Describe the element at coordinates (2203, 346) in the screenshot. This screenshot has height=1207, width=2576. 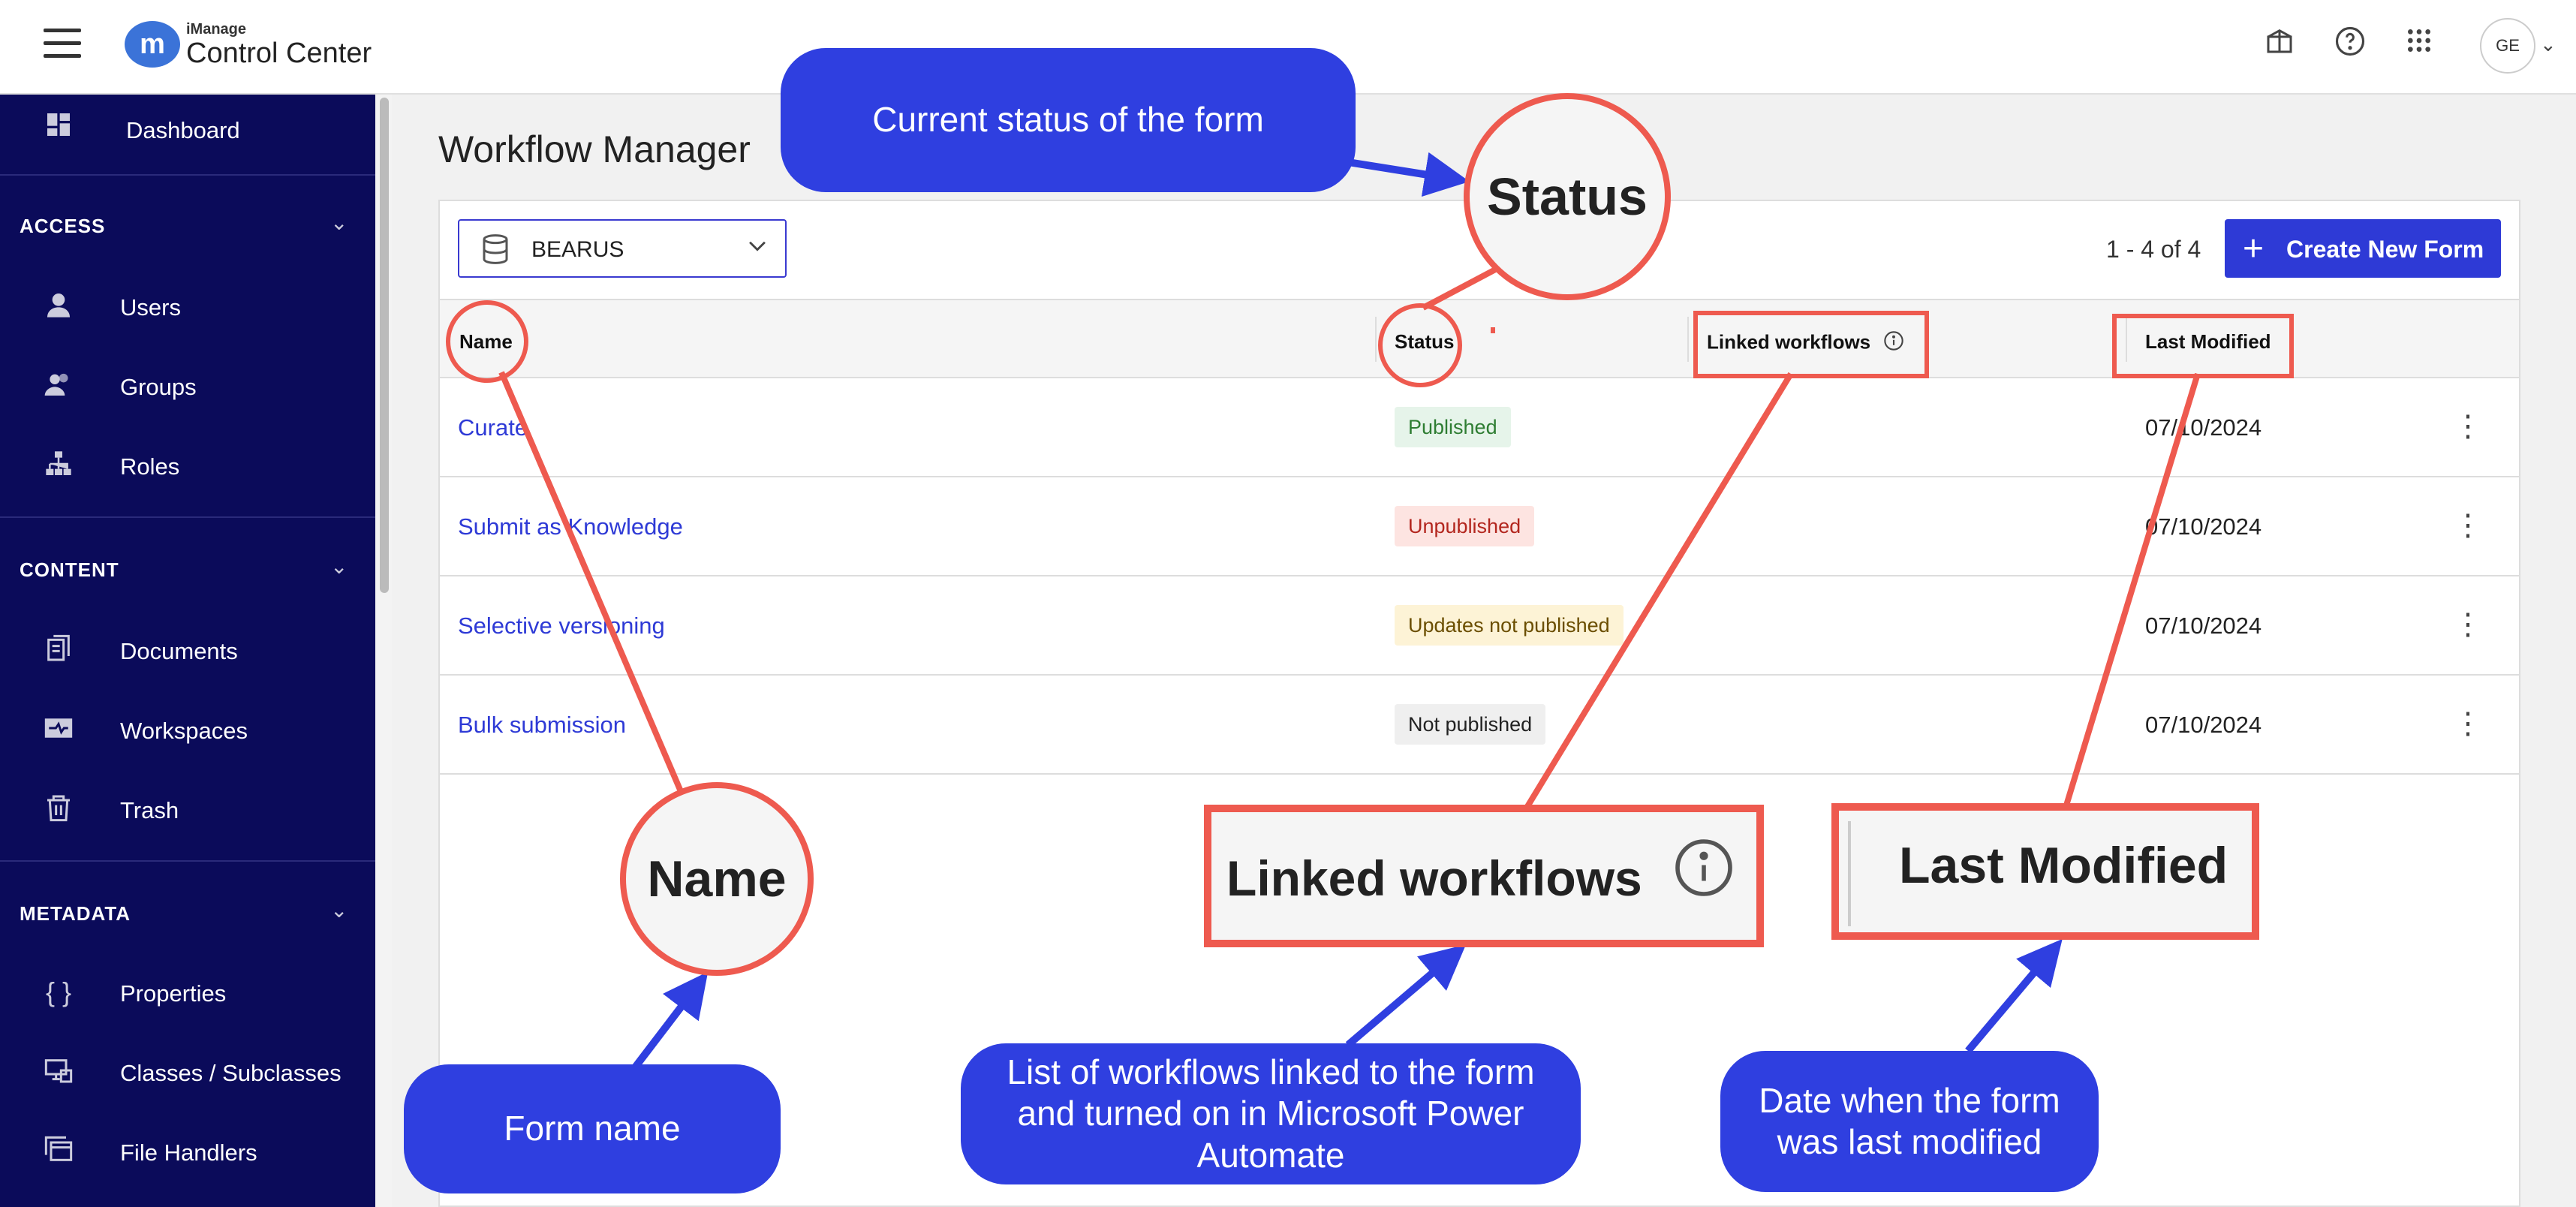
I see `highlight-modified-column` at that location.